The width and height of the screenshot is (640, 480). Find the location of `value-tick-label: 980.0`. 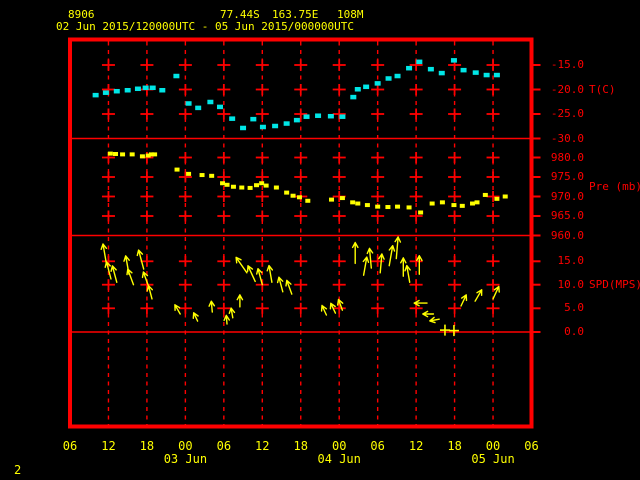

value-tick-label: 980.0 is located at coordinates (567, 157).